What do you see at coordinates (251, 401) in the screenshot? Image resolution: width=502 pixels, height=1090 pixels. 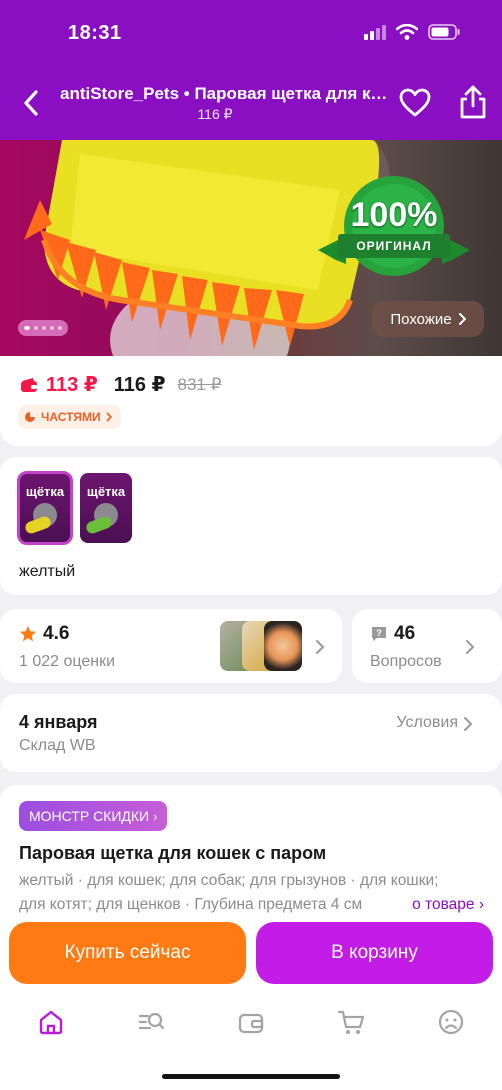 I see `price-card: 113 ₽ 116 ₽ 831 ₽ ЧАСТЯМИ` at bounding box center [251, 401].